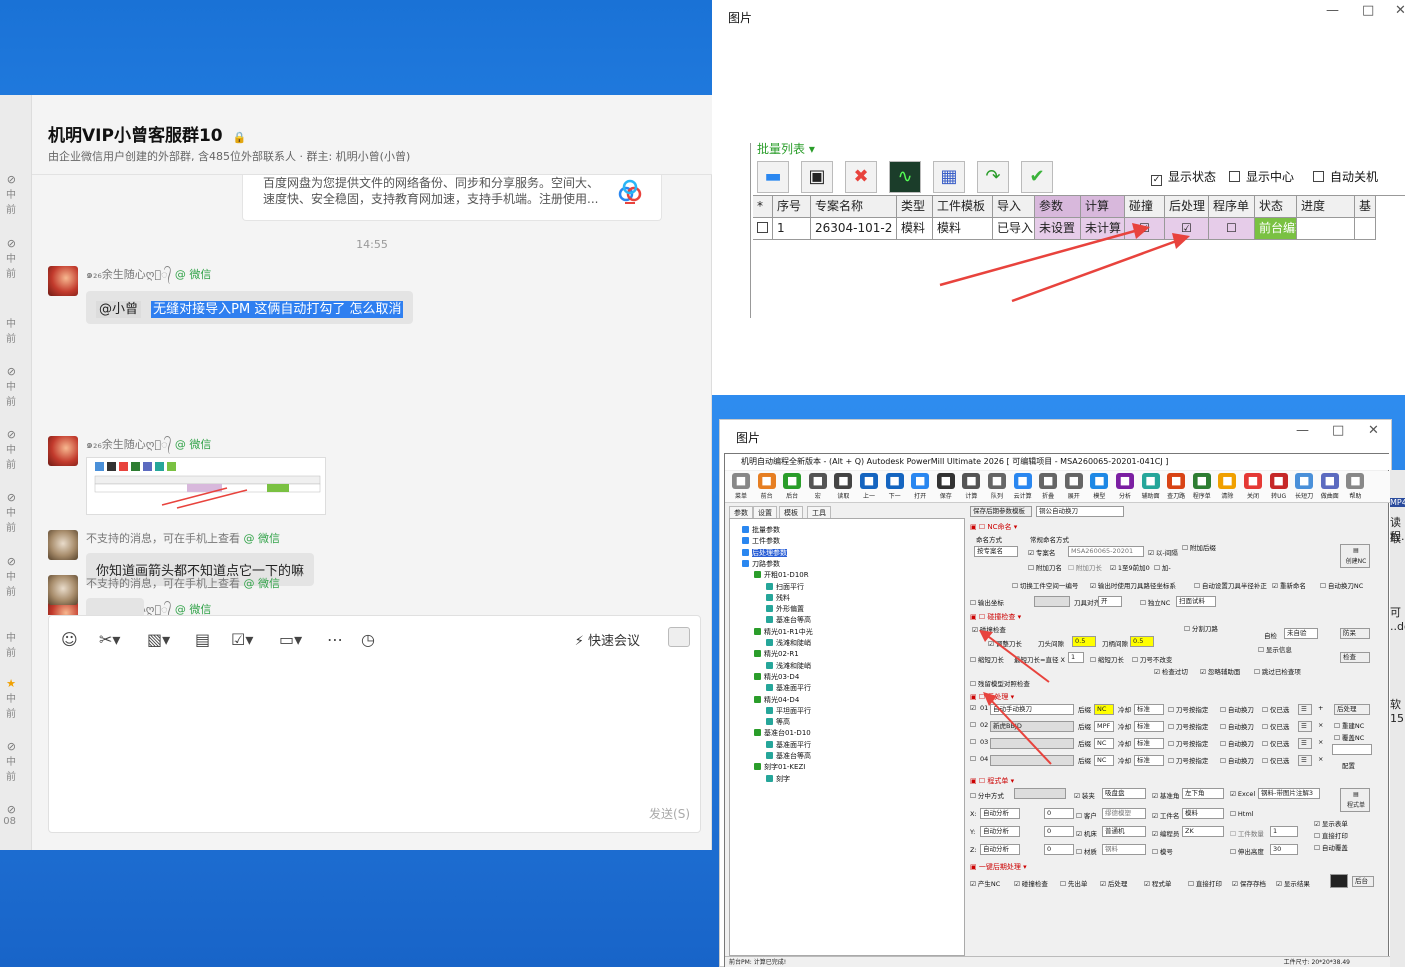 The width and height of the screenshot is (1405, 967). I want to click on gap-option: ☑ 以-间隔, so click(1163, 552).